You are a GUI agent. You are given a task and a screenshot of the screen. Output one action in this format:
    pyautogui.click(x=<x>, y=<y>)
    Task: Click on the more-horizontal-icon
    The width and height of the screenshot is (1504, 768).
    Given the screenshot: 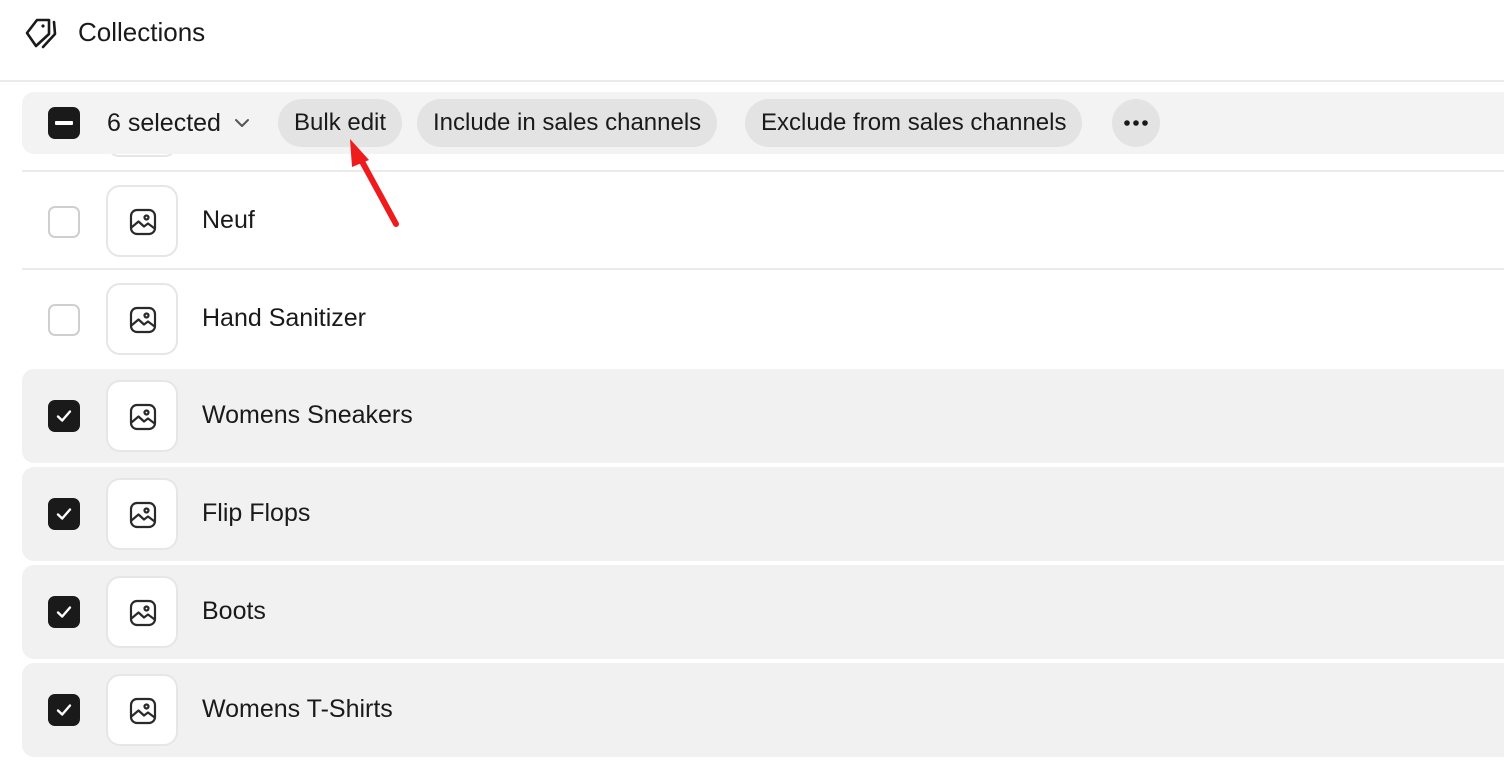 What is the action you would take?
    pyautogui.click(x=1136, y=123)
    